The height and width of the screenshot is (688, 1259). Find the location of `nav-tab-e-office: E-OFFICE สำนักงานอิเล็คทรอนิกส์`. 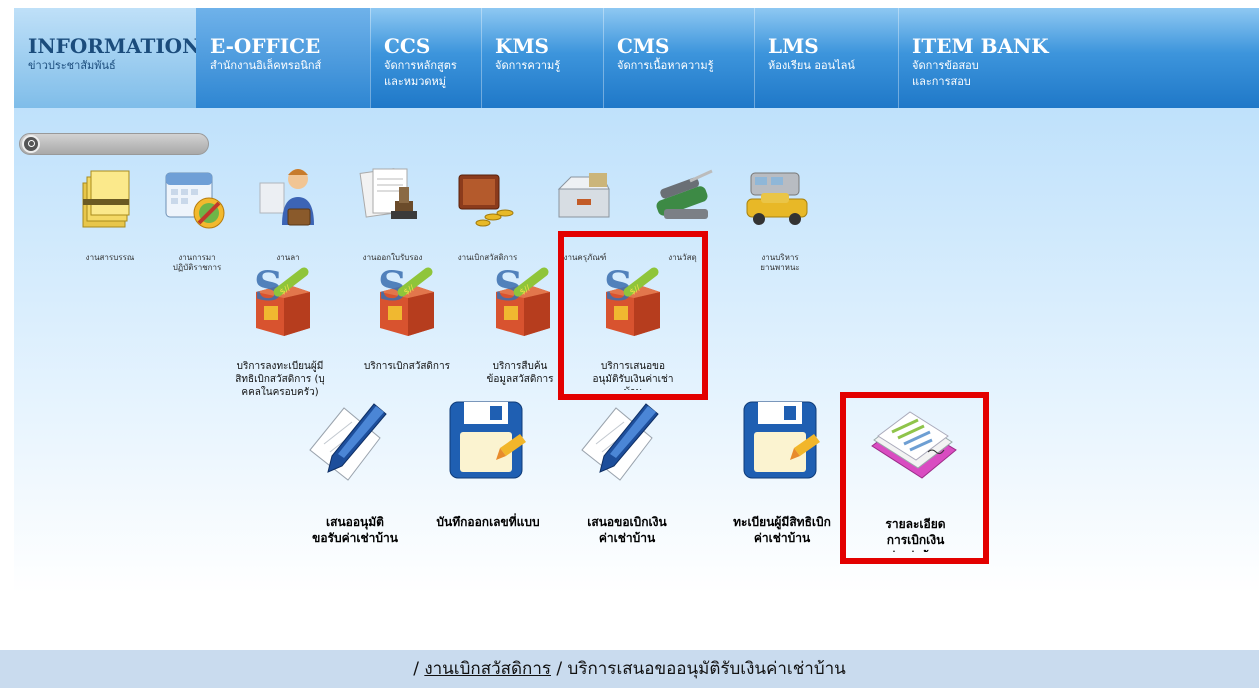

nav-tab-e-office: E-OFFICE สำนักงานอิเล็คทรอนิกส์ is located at coordinates (283, 58).